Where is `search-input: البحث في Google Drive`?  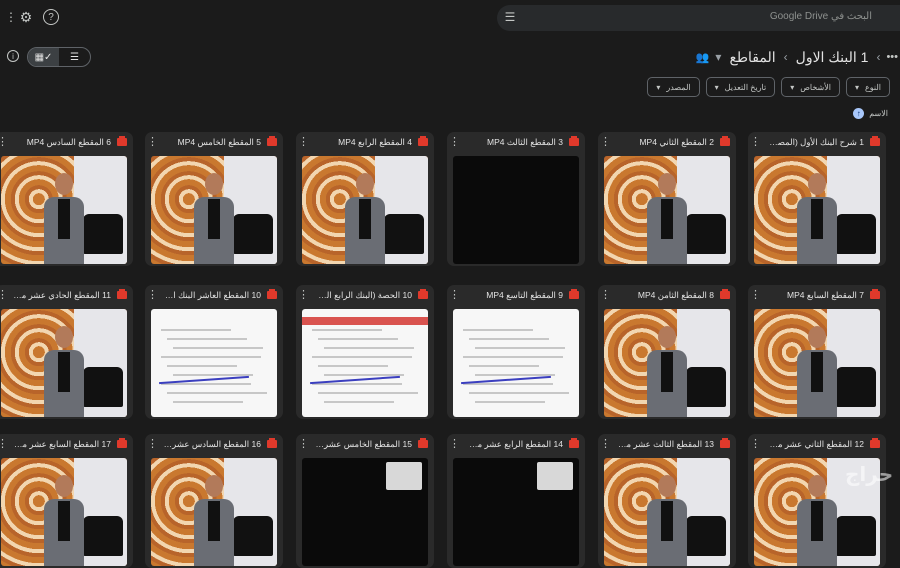
search-input: البحث في Google Drive is located at coordinates (821, 16).